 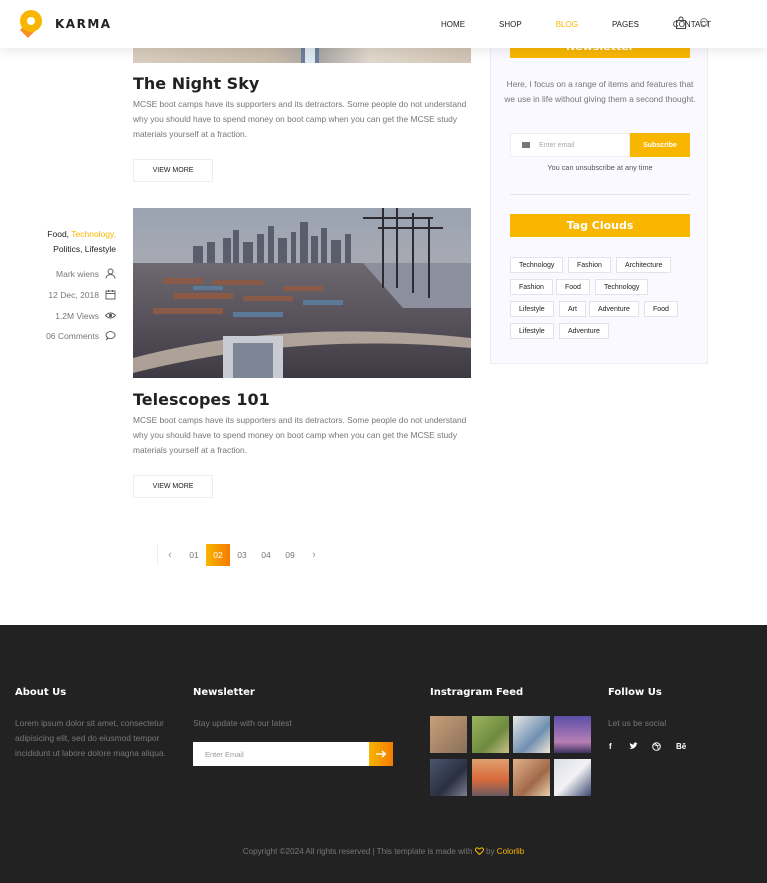 What do you see at coordinates (110, 295) in the screenshot?
I see `calendar-icon` at bounding box center [110, 295].